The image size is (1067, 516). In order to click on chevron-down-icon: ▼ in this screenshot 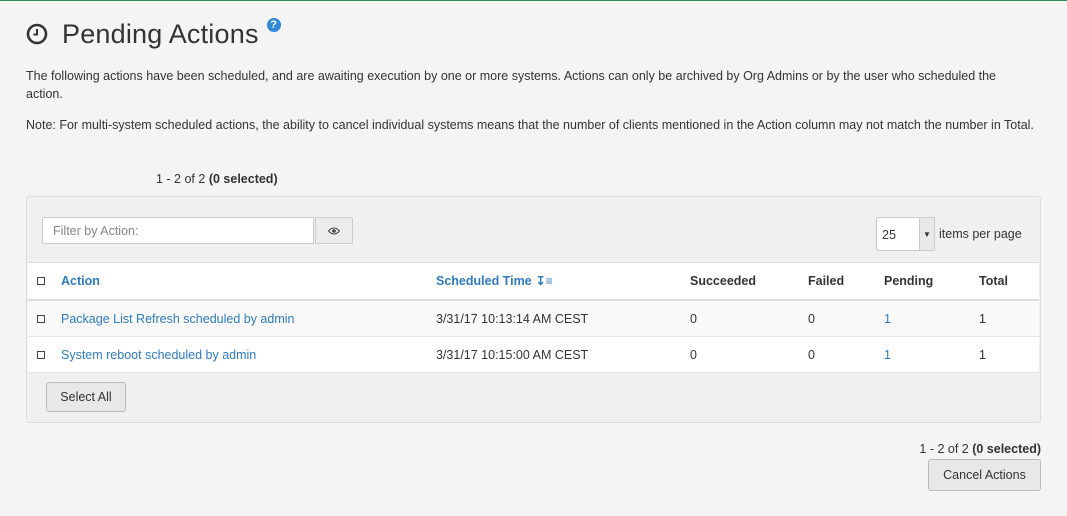, I will do `click(926, 234)`.